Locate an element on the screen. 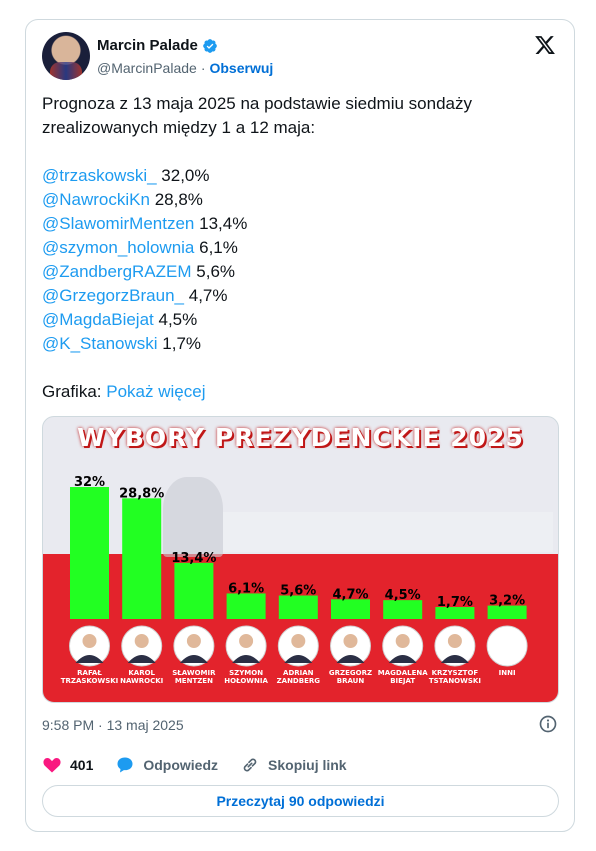  like-count: 401 is located at coordinates (82, 765).